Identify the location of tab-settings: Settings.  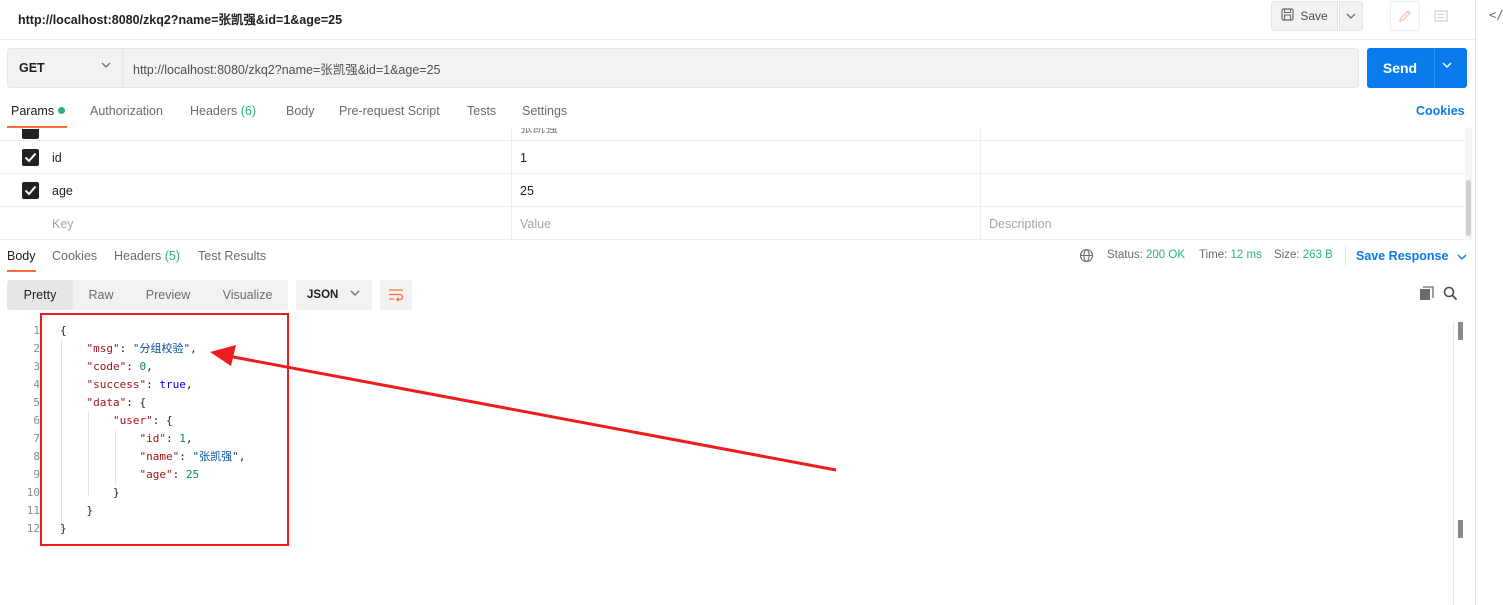
(544, 111).